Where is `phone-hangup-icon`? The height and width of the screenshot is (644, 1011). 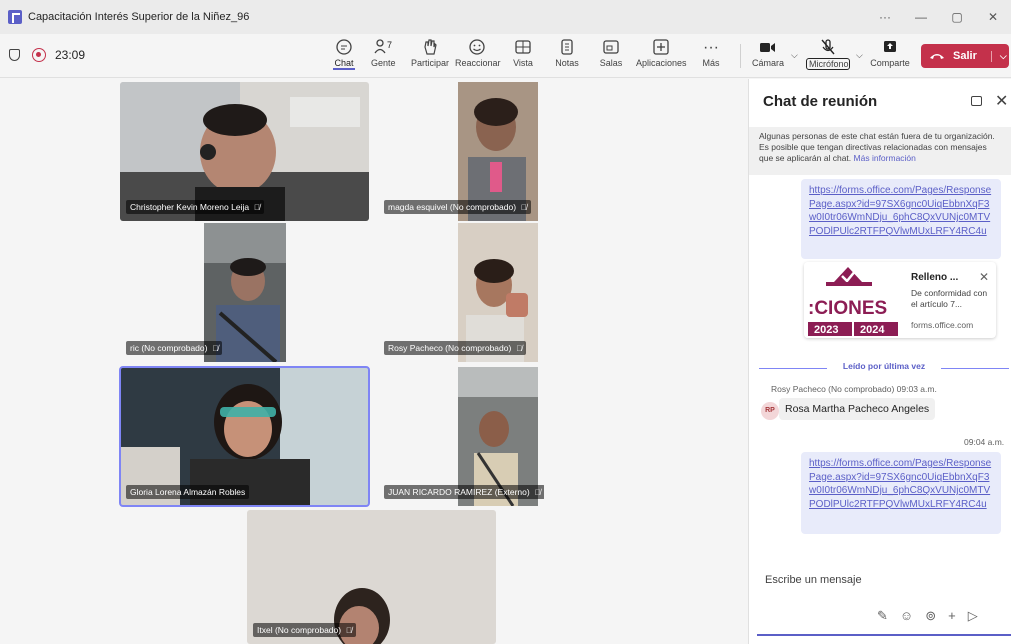 phone-hangup-icon is located at coordinates (937, 56).